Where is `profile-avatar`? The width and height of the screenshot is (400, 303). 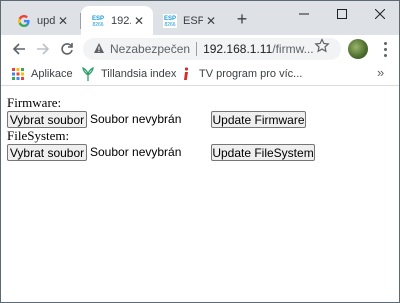 profile-avatar is located at coordinates (358, 49).